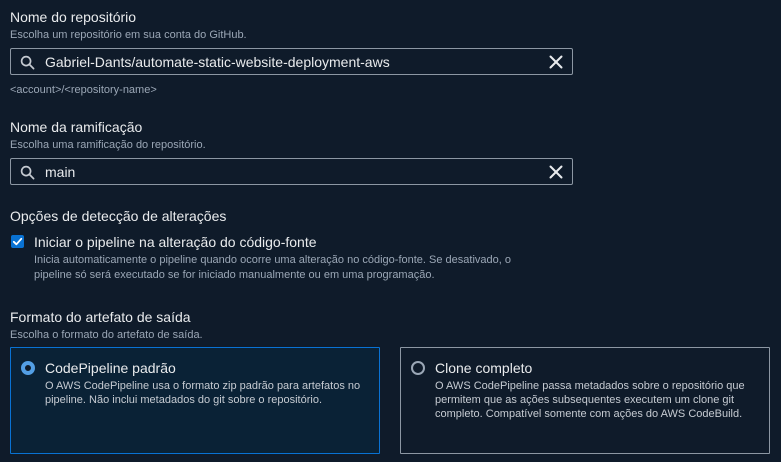  What do you see at coordinates (418, 368) in the screenshot?
I see `radio-full-clone` at bounding box center [418, 368].